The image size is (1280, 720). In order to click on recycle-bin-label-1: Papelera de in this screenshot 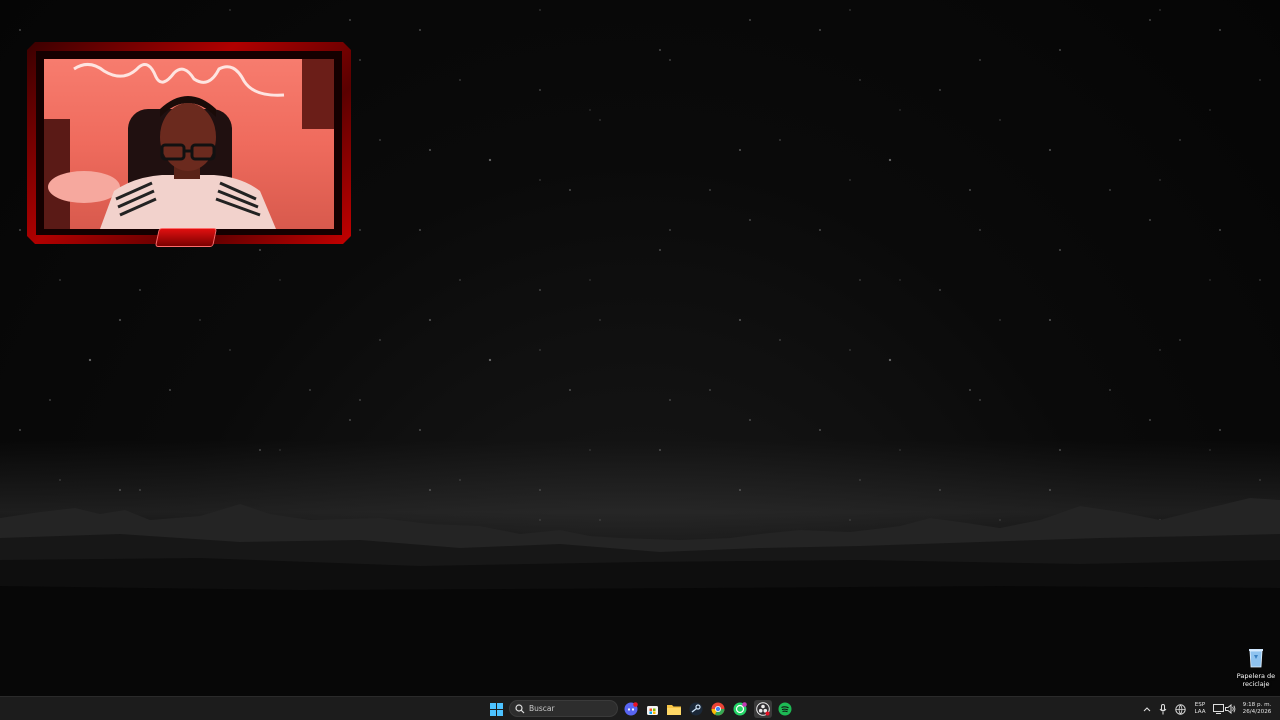, I will do `click(1256, 676)`.